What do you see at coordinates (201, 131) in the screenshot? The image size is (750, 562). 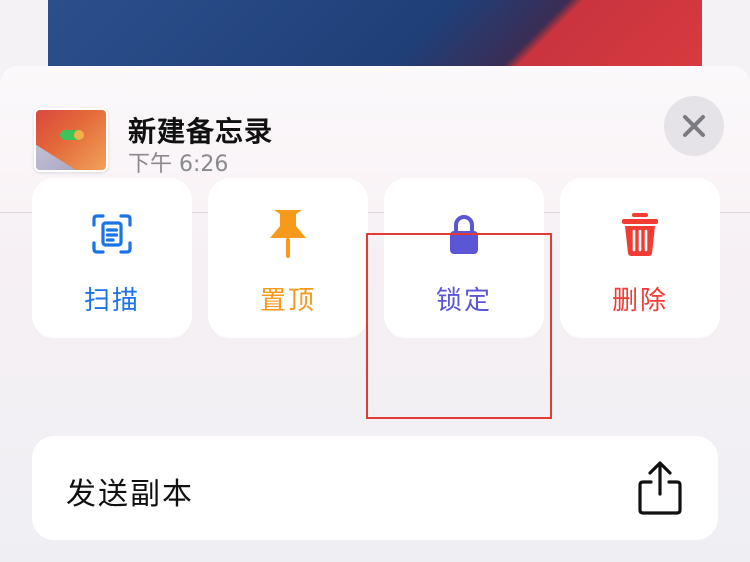 I see `note-title: 新建备忘录` at bounding box center [201, 131].